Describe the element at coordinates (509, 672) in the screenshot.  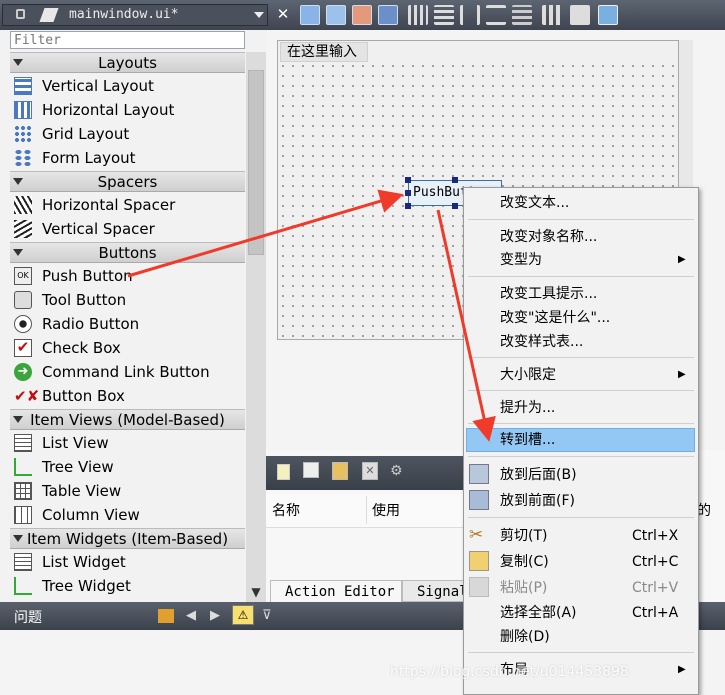
I see `watermark: https://blog.csdn.net/u014453898` at that location.